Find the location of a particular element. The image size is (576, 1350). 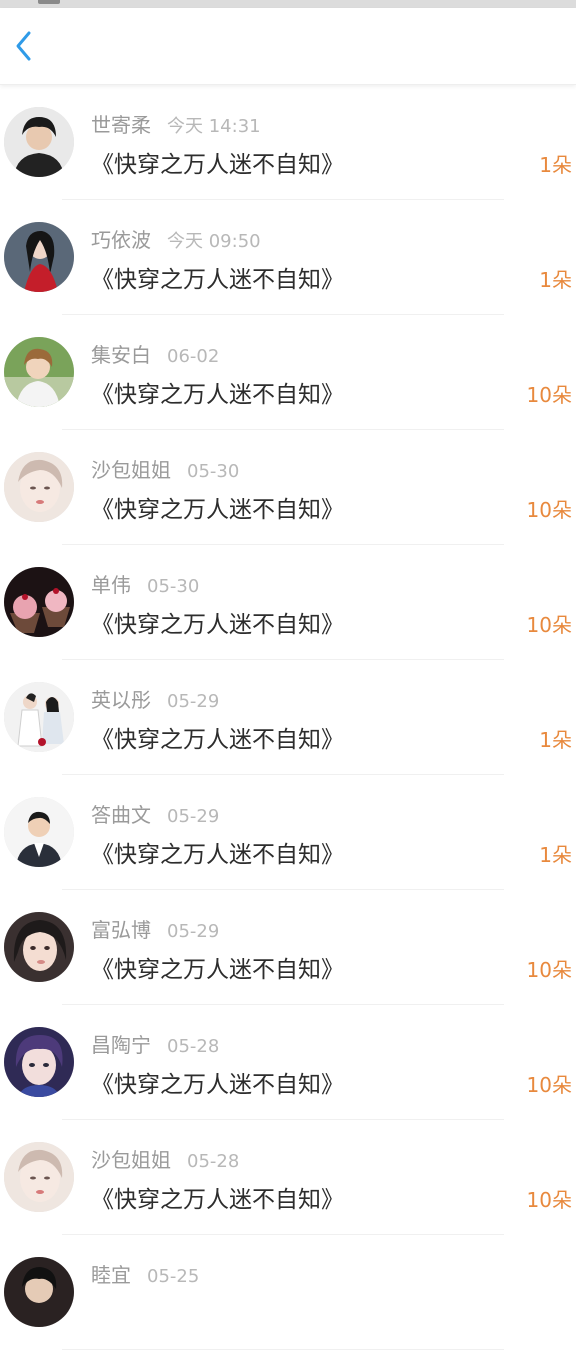

user-name: 单伟 is located at coordinates (111, 583).